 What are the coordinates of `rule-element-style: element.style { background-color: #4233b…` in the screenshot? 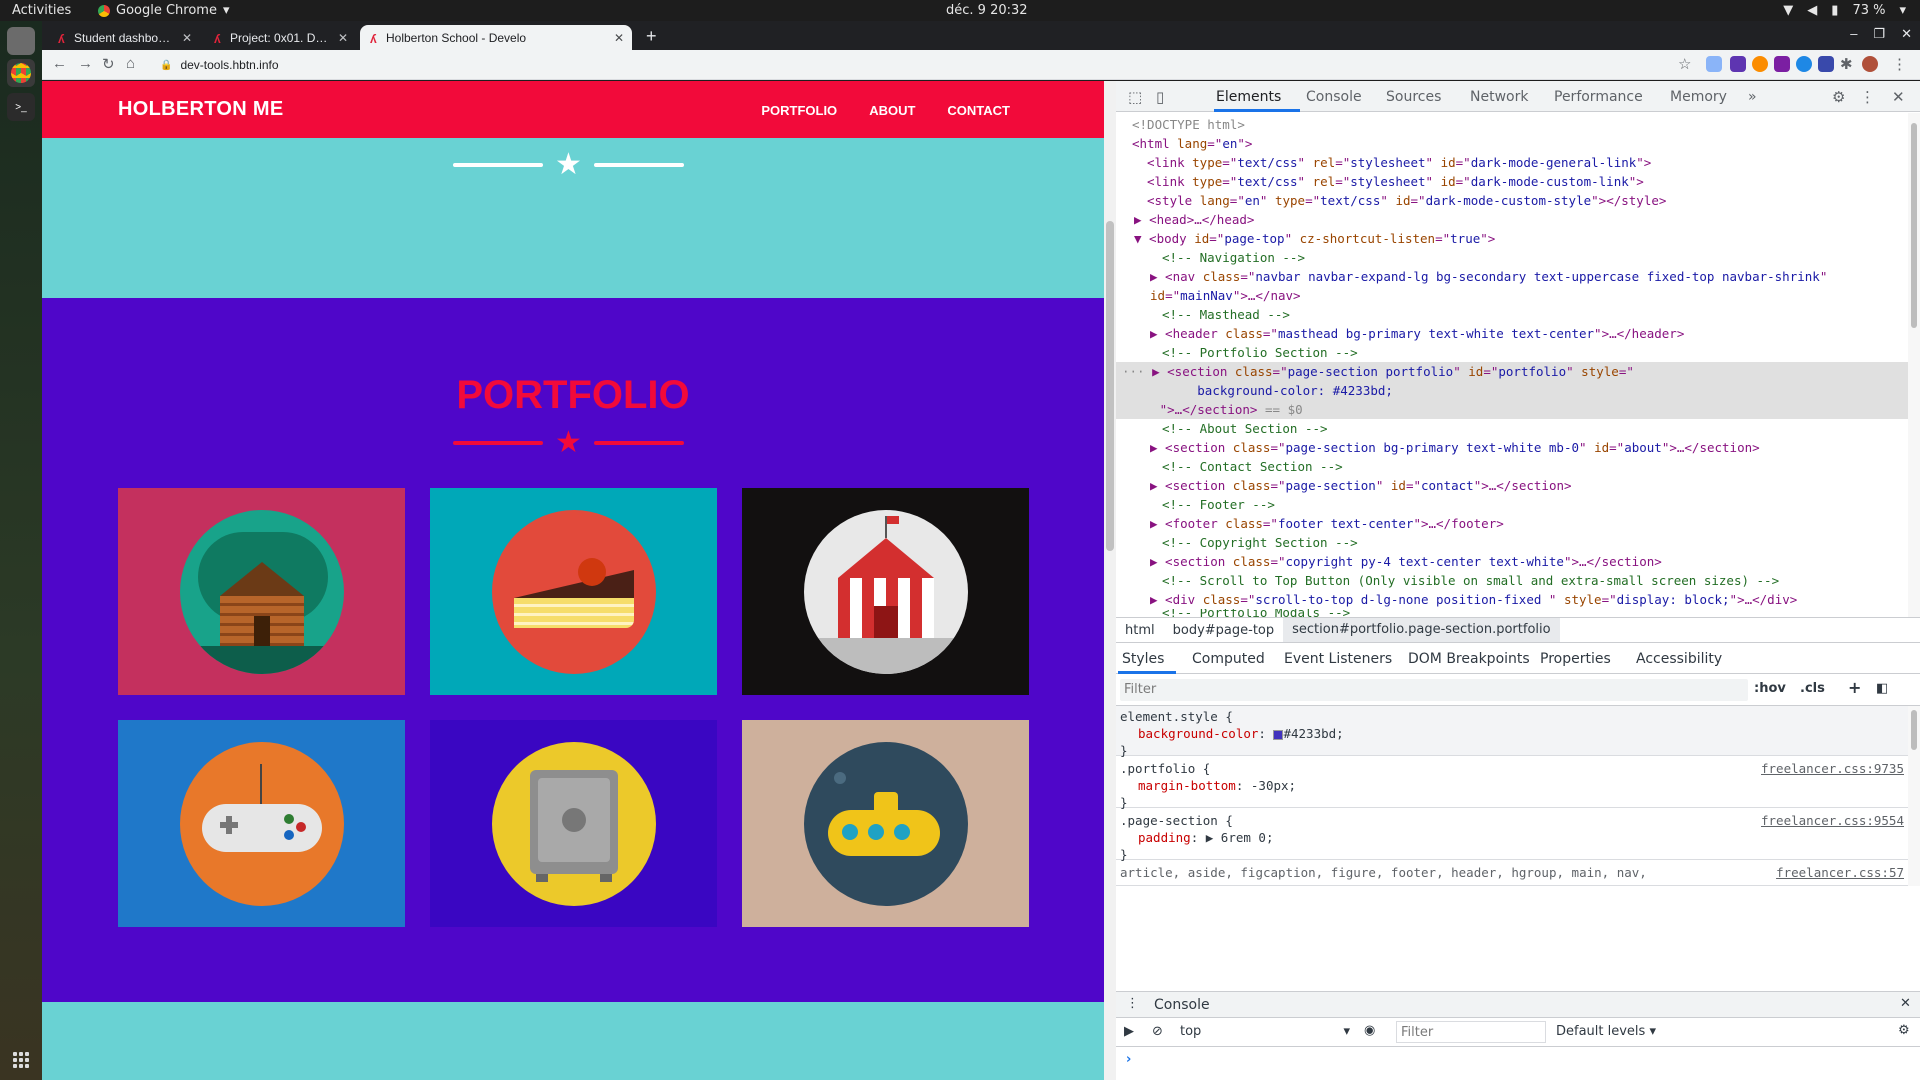 It's located at (1512, 732).